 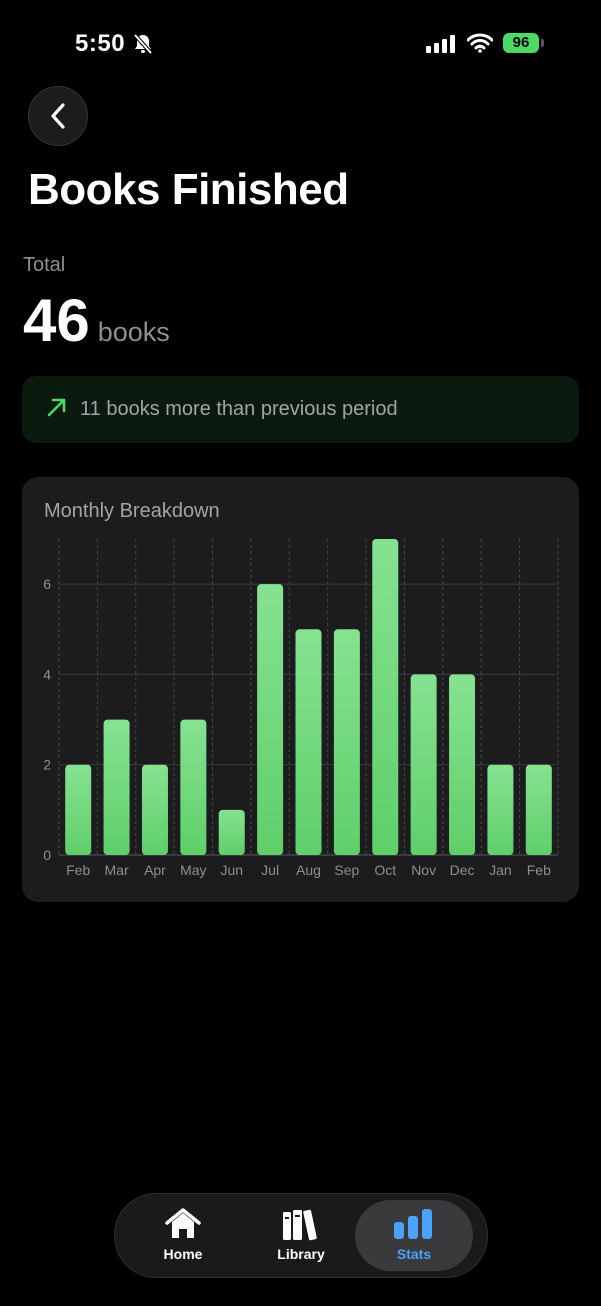 I want to click on total-unit: books, so click(x=133, y=332).